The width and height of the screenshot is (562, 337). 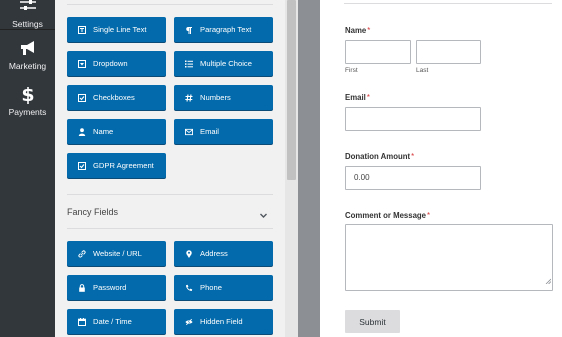 I want to click on field-button-email: Email, so click(x=223, y=131).